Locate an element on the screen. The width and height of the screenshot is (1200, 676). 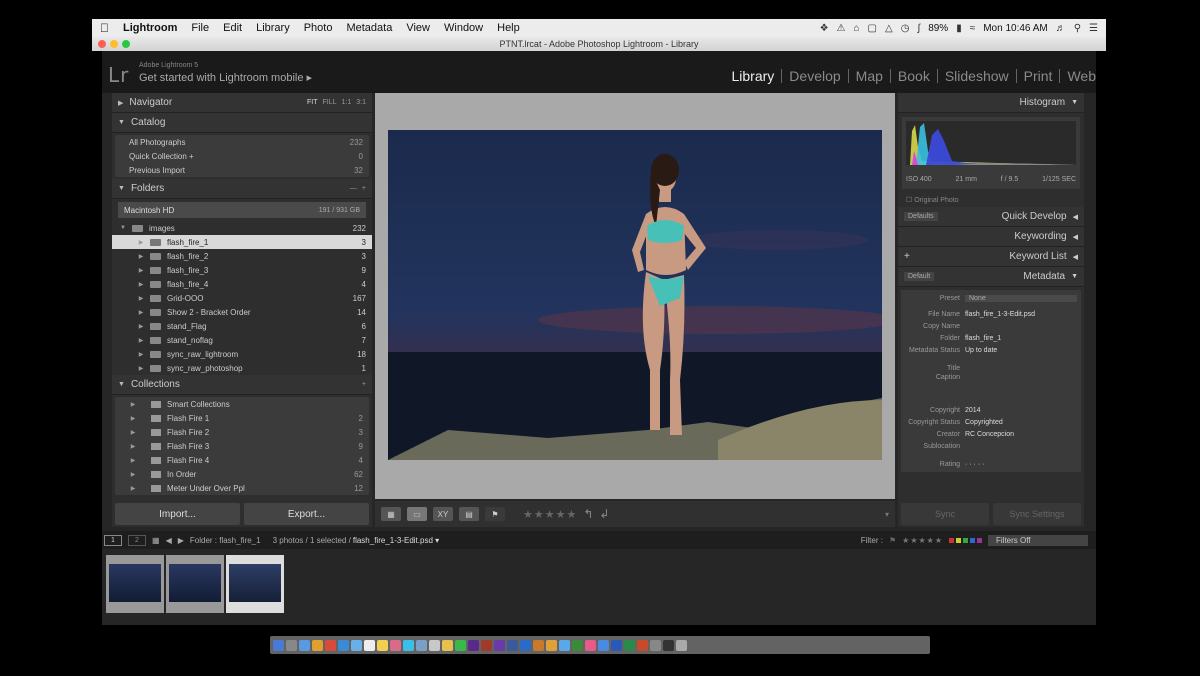
clock: Mon 10:46 AM is located at coordinates (1015, 28).